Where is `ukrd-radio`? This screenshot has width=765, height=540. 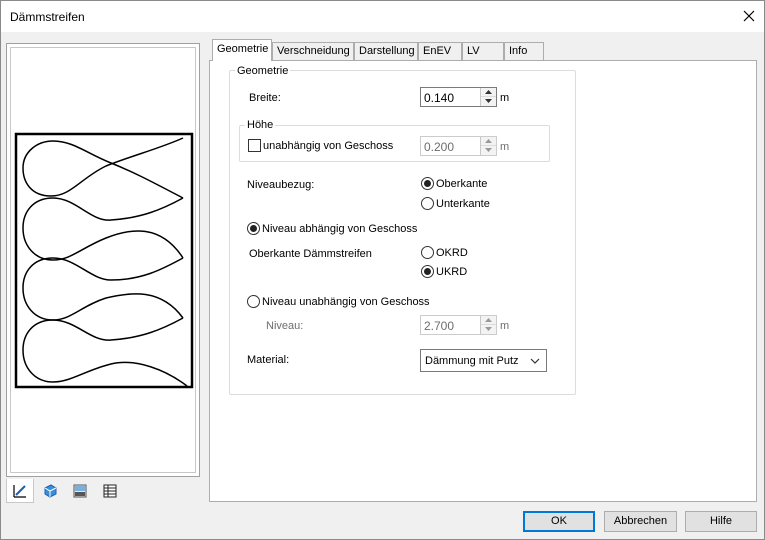 ukrd-radio is located at coordinates (427, 271).